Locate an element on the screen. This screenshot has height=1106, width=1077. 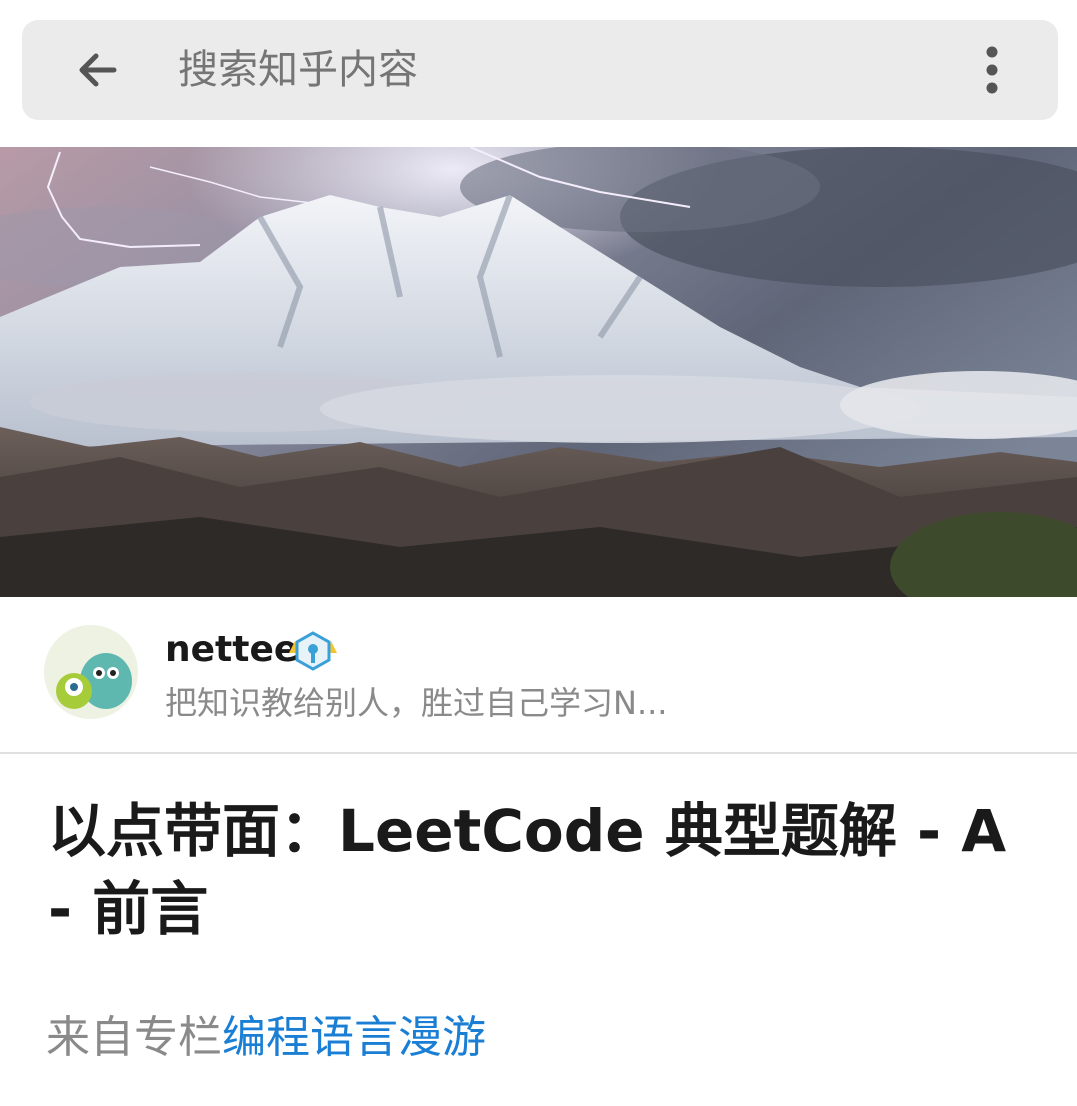
monster-avatar-image is located at coordinates (91, 672).